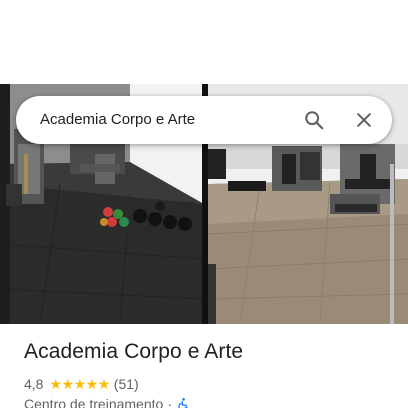 The image size is (408, 408). I want to click on rating-stars: ★ ★ ★ ★ ★, so click(80, 384).